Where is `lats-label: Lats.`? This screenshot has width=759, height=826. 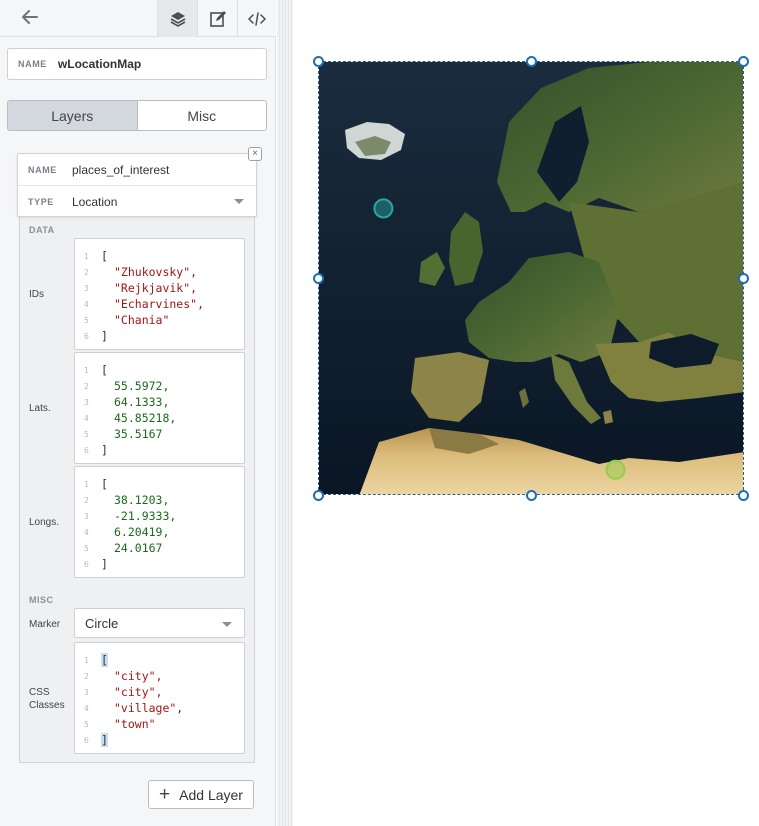
lats-label: Lats. is located at coordinates (40, 408).